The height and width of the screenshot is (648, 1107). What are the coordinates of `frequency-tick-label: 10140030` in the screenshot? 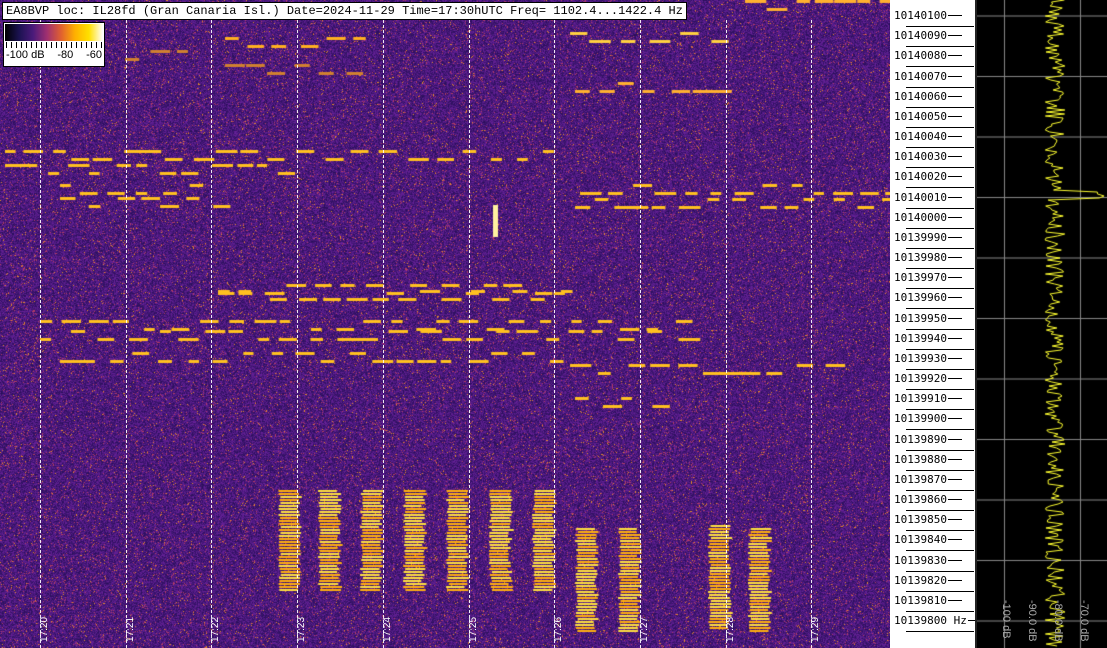 It's located at (920, 157).